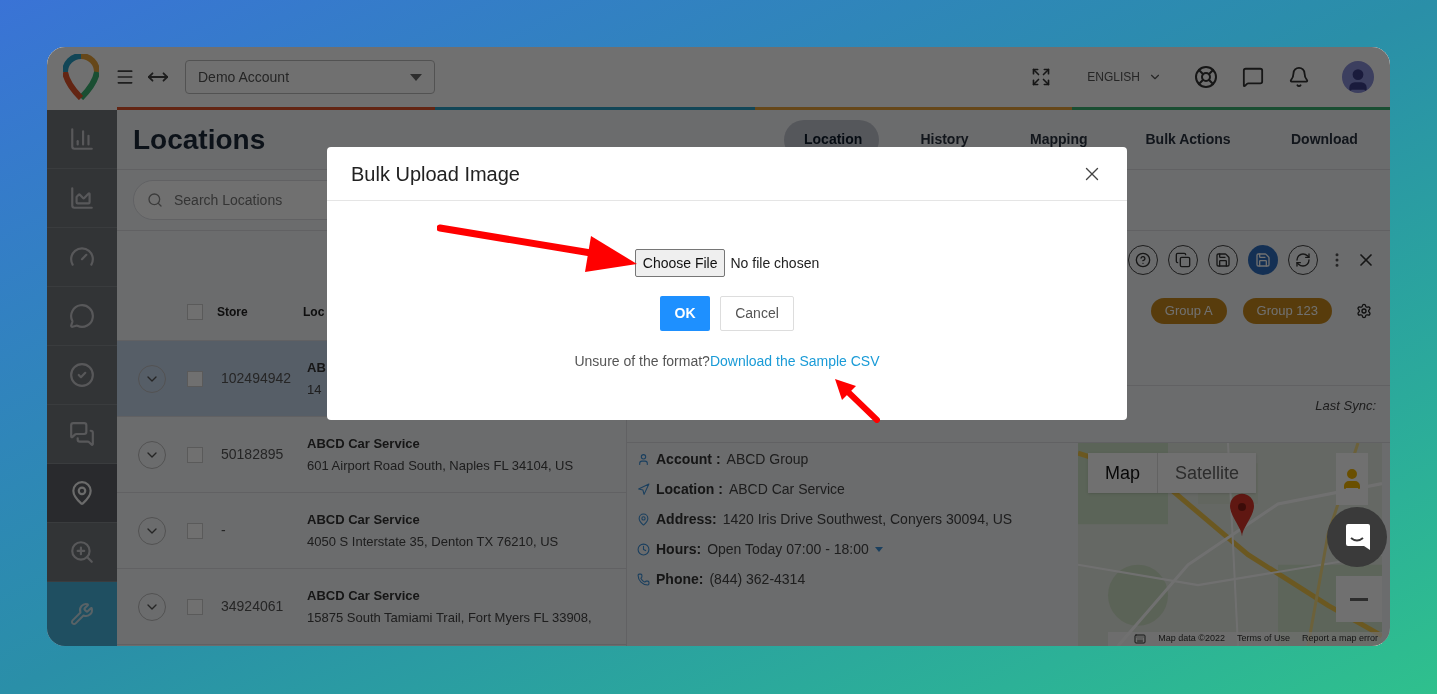 The height and width of the screenshot is (694, 1437). I want to click on copy-icon, so click(1183, 259).